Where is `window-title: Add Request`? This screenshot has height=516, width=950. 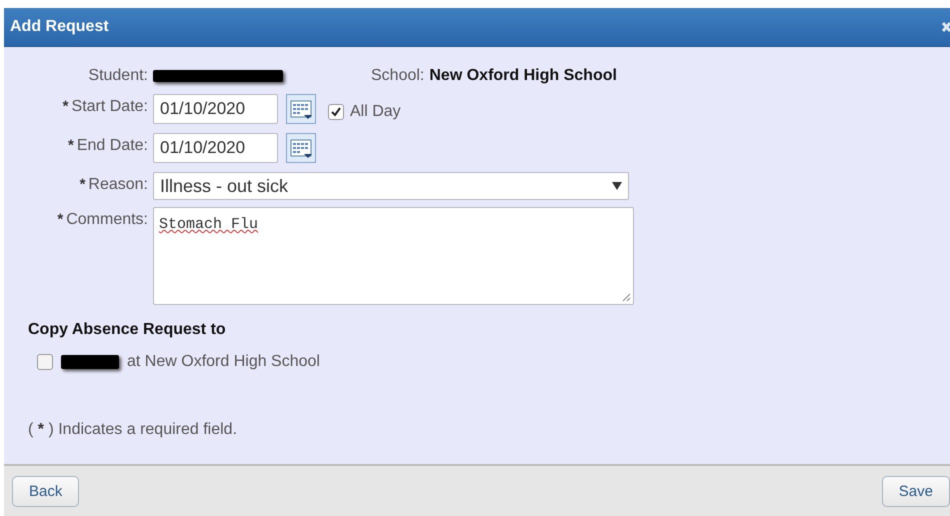
window-title: Add Request is located at coordinates (59, 27).